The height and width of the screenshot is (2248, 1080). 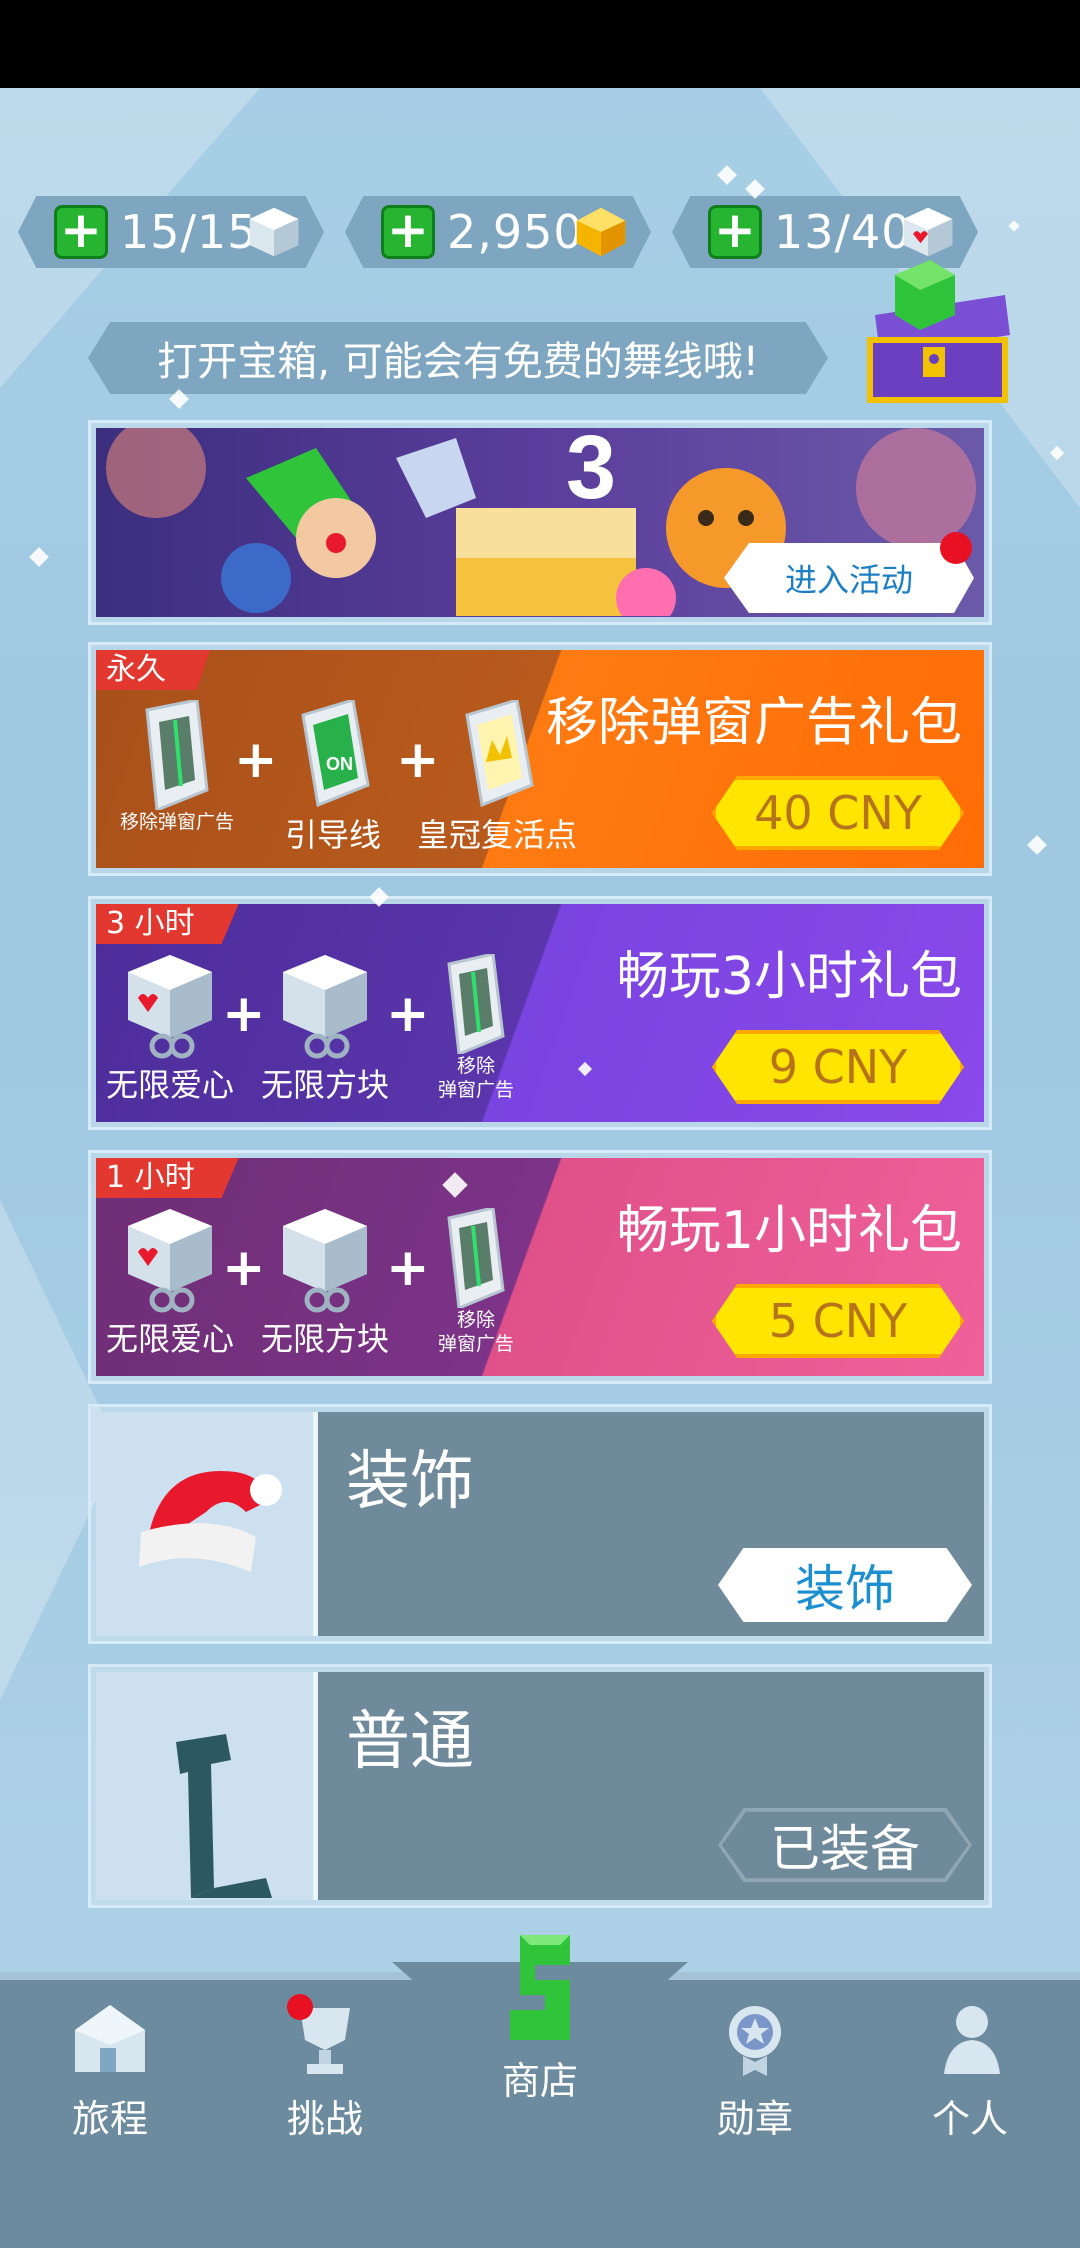 I want to click on enter-event-button: 进入活动, so click(x=849, y=578).